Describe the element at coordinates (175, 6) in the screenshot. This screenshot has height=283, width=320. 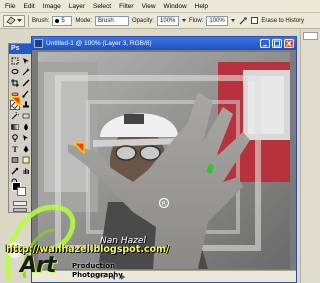
I see `menu-window: Window` at that location.